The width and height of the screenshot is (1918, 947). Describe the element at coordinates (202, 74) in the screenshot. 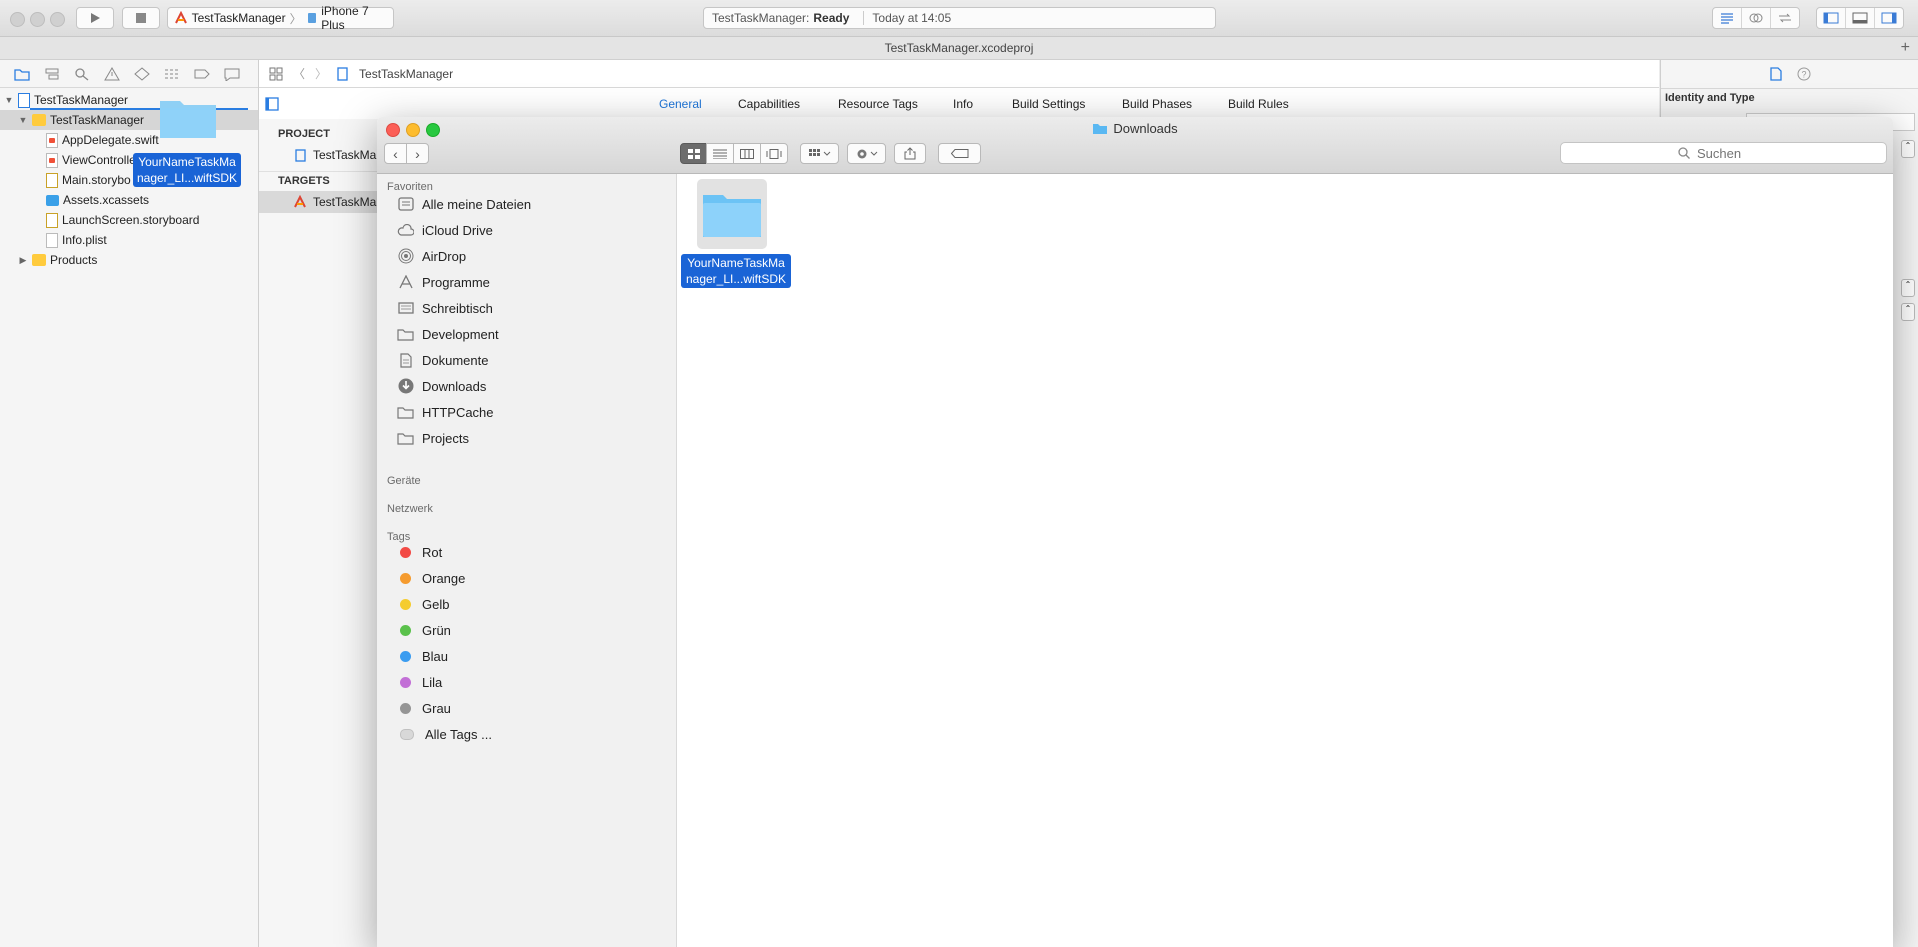

I see `breakpoint-icon` at that location.